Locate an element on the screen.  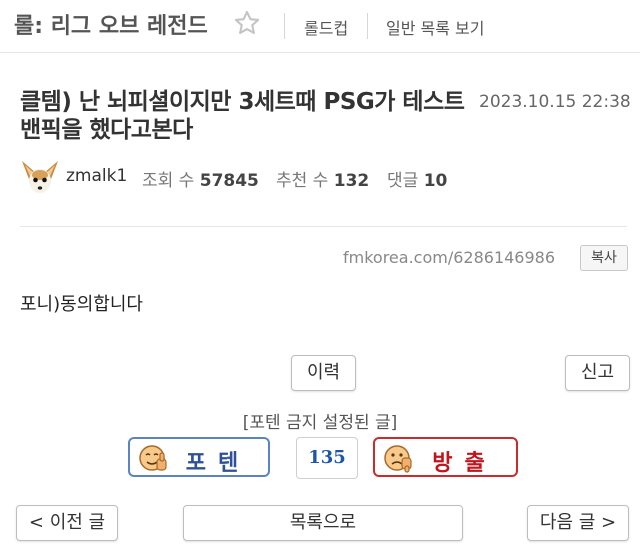
downvote-button: 방출 is located at coordinates (445, 457).